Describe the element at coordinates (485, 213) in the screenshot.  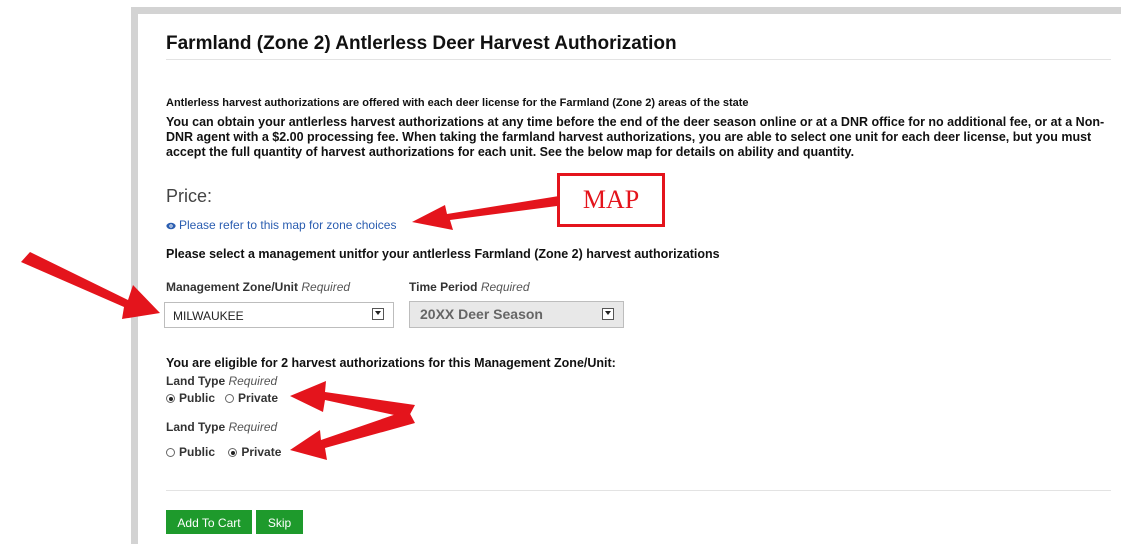
I see `map-arrow-icon` at that location.